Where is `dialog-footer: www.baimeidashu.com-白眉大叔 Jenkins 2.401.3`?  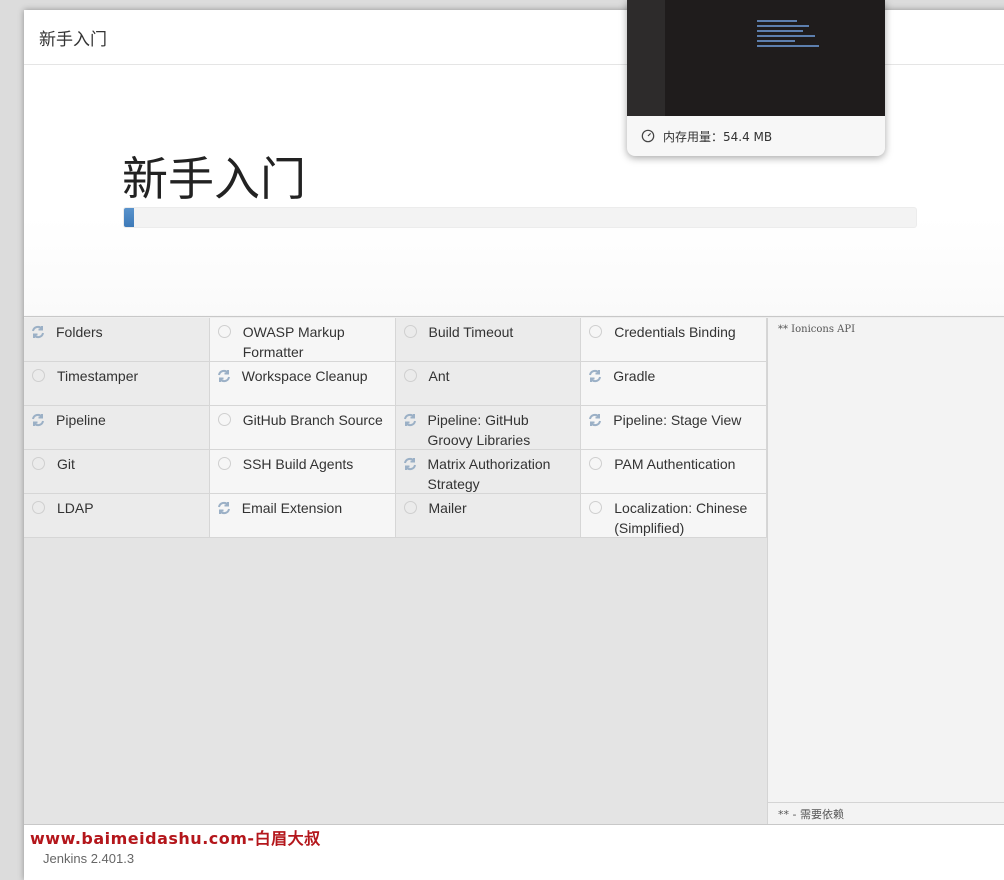 dialog-footer: www.baimeidashu.com-白眉大叔 Jenkins 2.401.3 is located at coordinates (514, 847).